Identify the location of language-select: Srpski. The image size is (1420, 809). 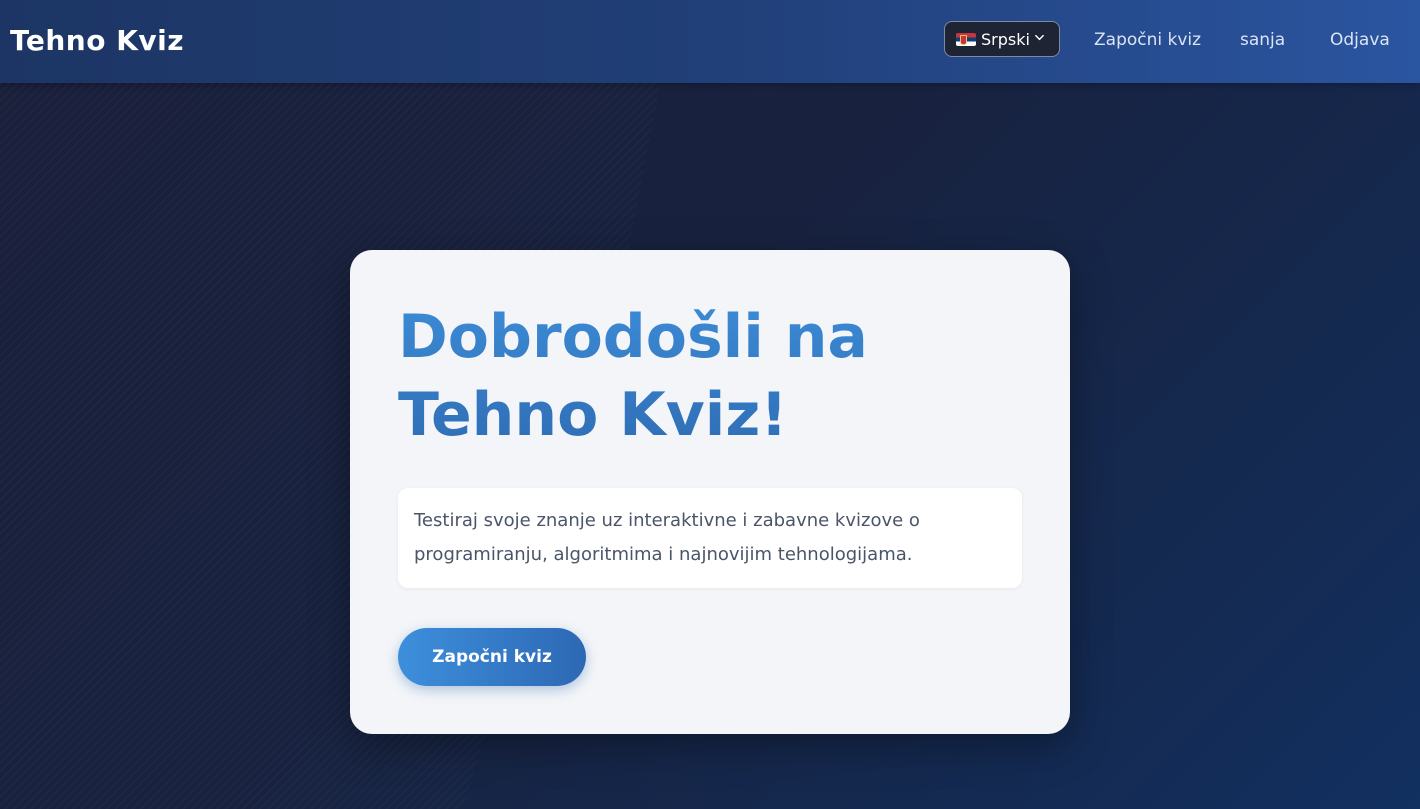
(1002, 39).